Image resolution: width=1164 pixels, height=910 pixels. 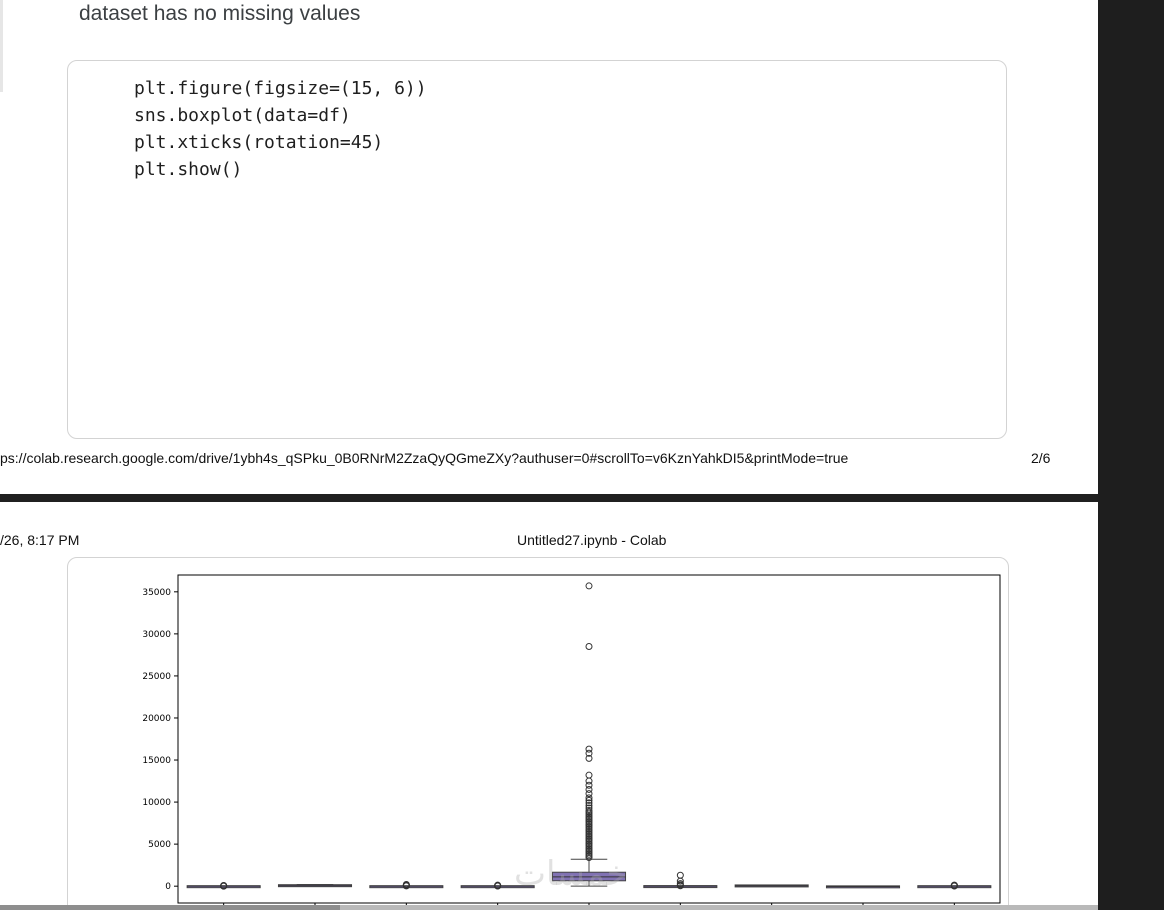 I want to click on y-tick-label: 25000, so click(x=156, y=677).